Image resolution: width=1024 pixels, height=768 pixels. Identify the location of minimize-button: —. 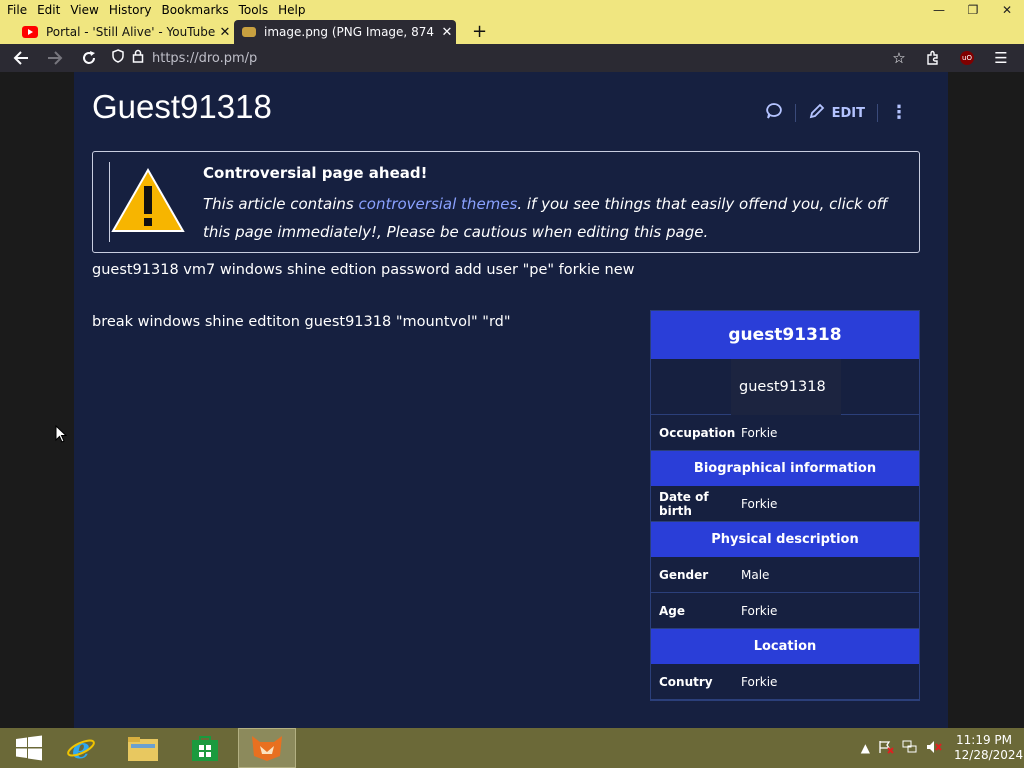
(939, 10).